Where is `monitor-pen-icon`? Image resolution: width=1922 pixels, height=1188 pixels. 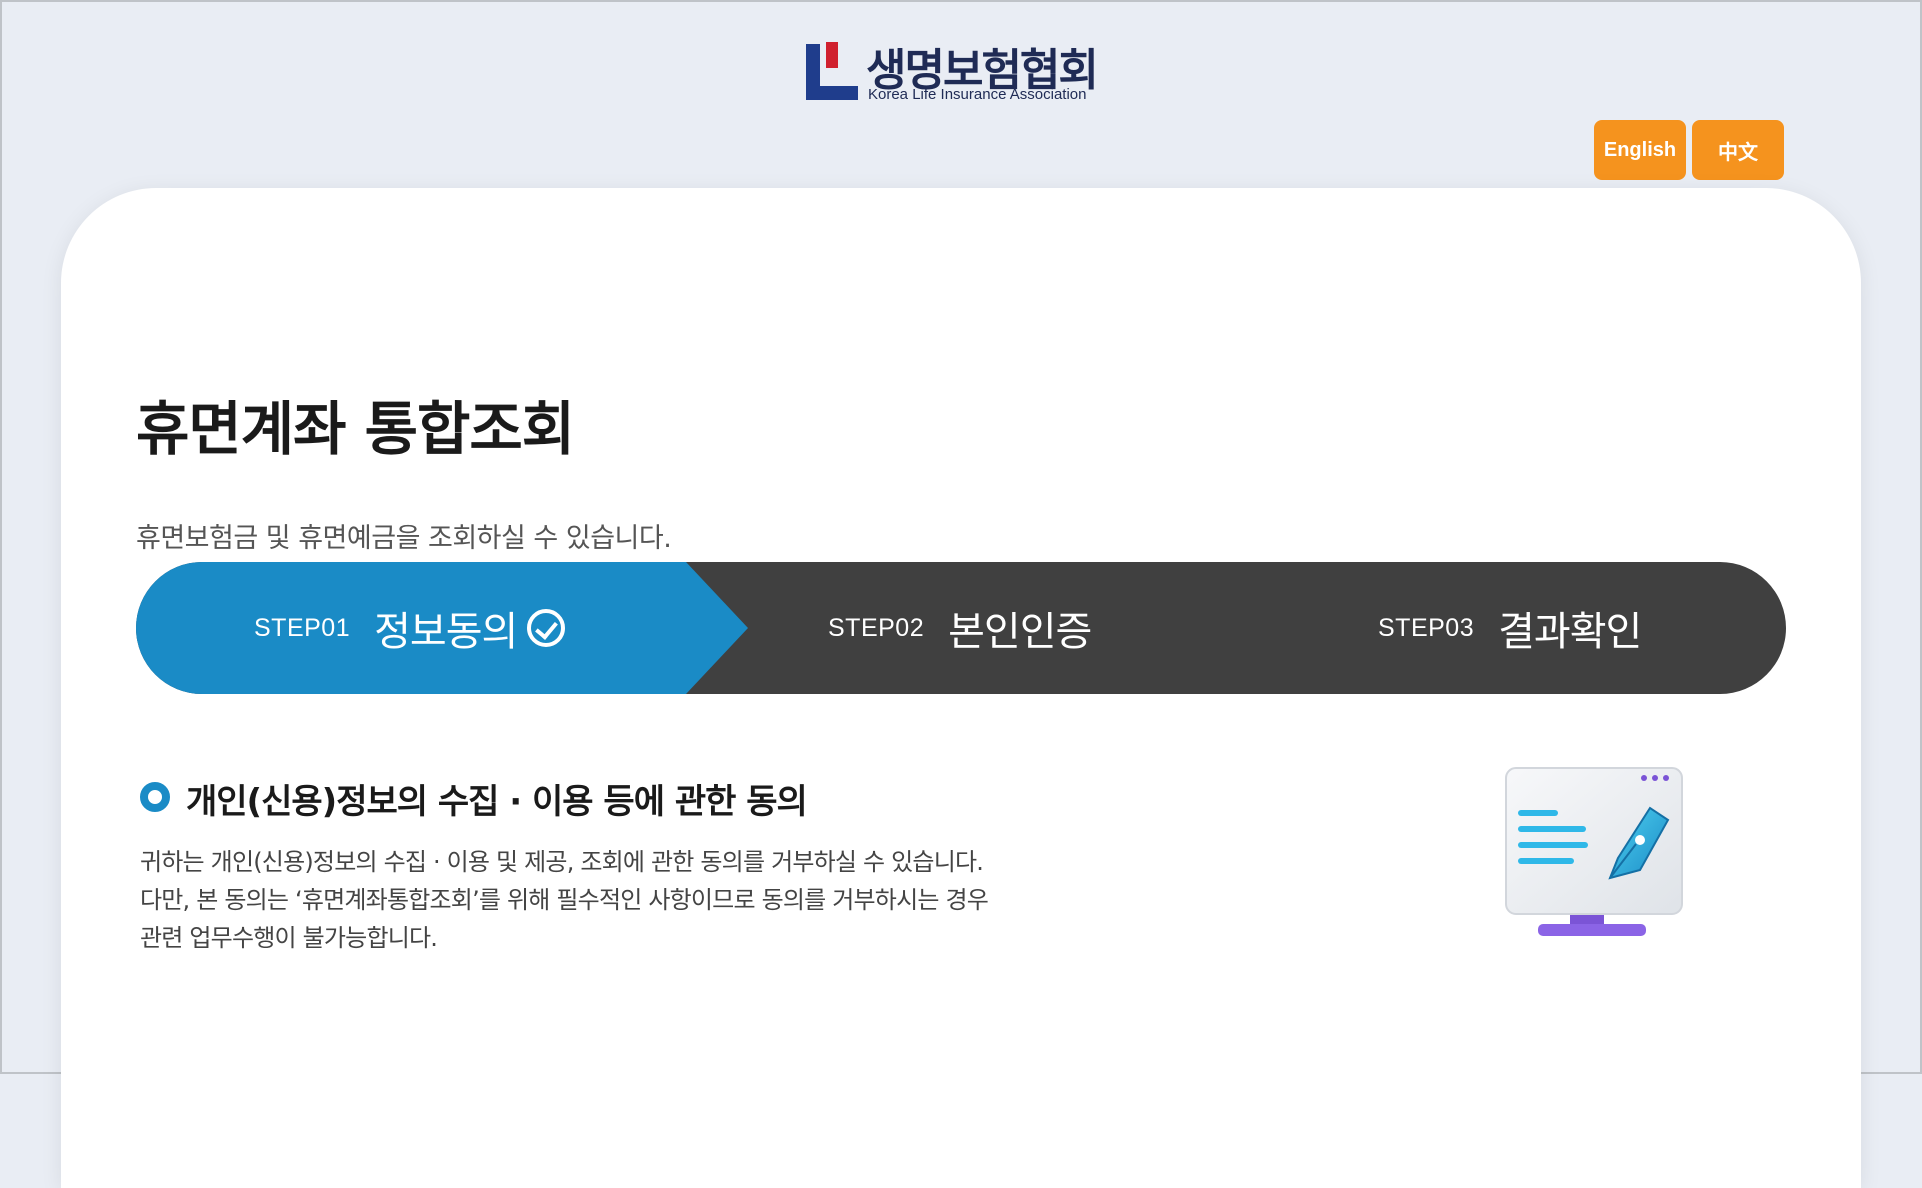 monitor-pen-icon is located at coordinates (1594, 851).